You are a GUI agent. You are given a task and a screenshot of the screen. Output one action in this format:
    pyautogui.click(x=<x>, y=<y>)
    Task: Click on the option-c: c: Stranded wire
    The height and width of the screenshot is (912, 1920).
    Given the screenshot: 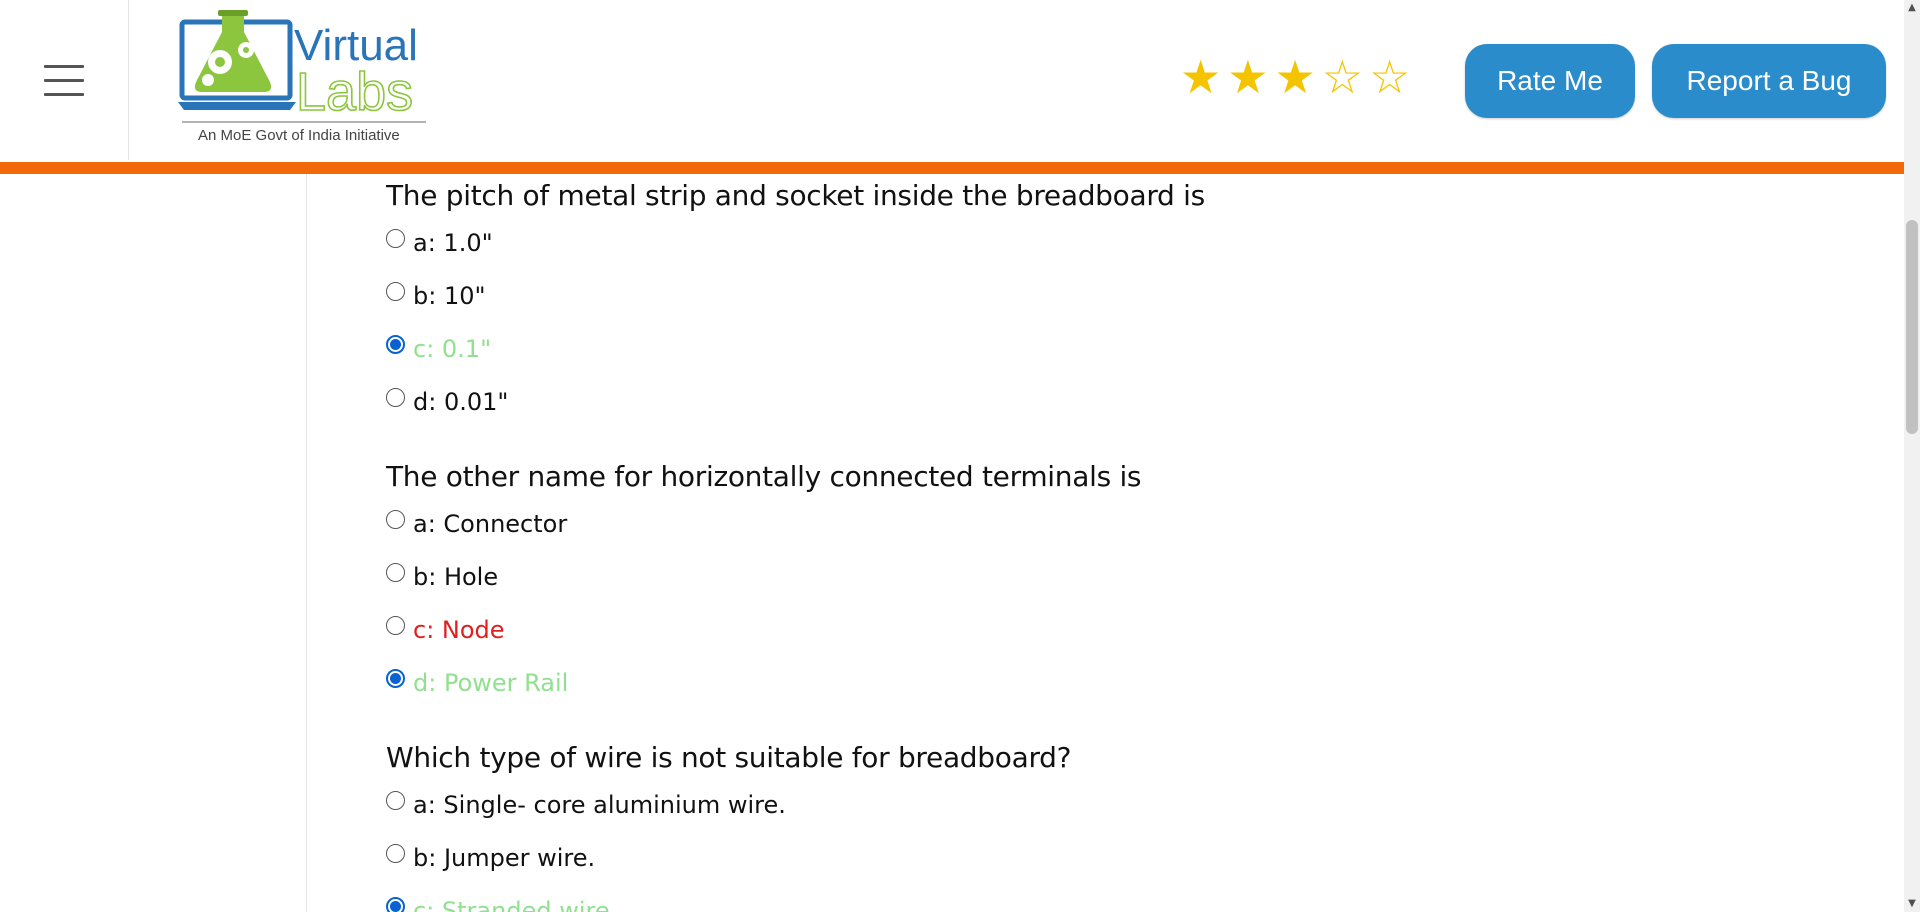 What is the action you would take?
    pyautogui.click(x=1126, y=898)
    